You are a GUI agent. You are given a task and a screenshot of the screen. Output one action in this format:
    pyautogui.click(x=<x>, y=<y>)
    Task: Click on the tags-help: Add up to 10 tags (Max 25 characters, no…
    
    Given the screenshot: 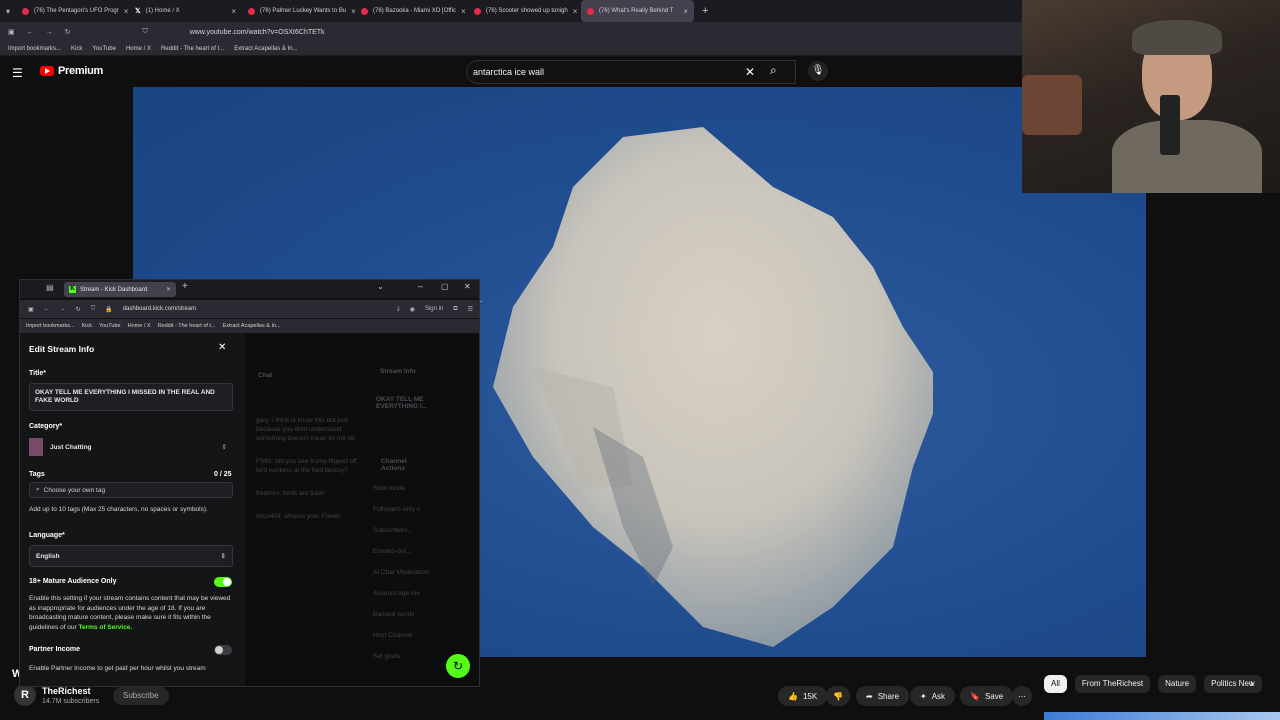 What is the action you would take?
    pyautogui.click(x=118, y=509)
    